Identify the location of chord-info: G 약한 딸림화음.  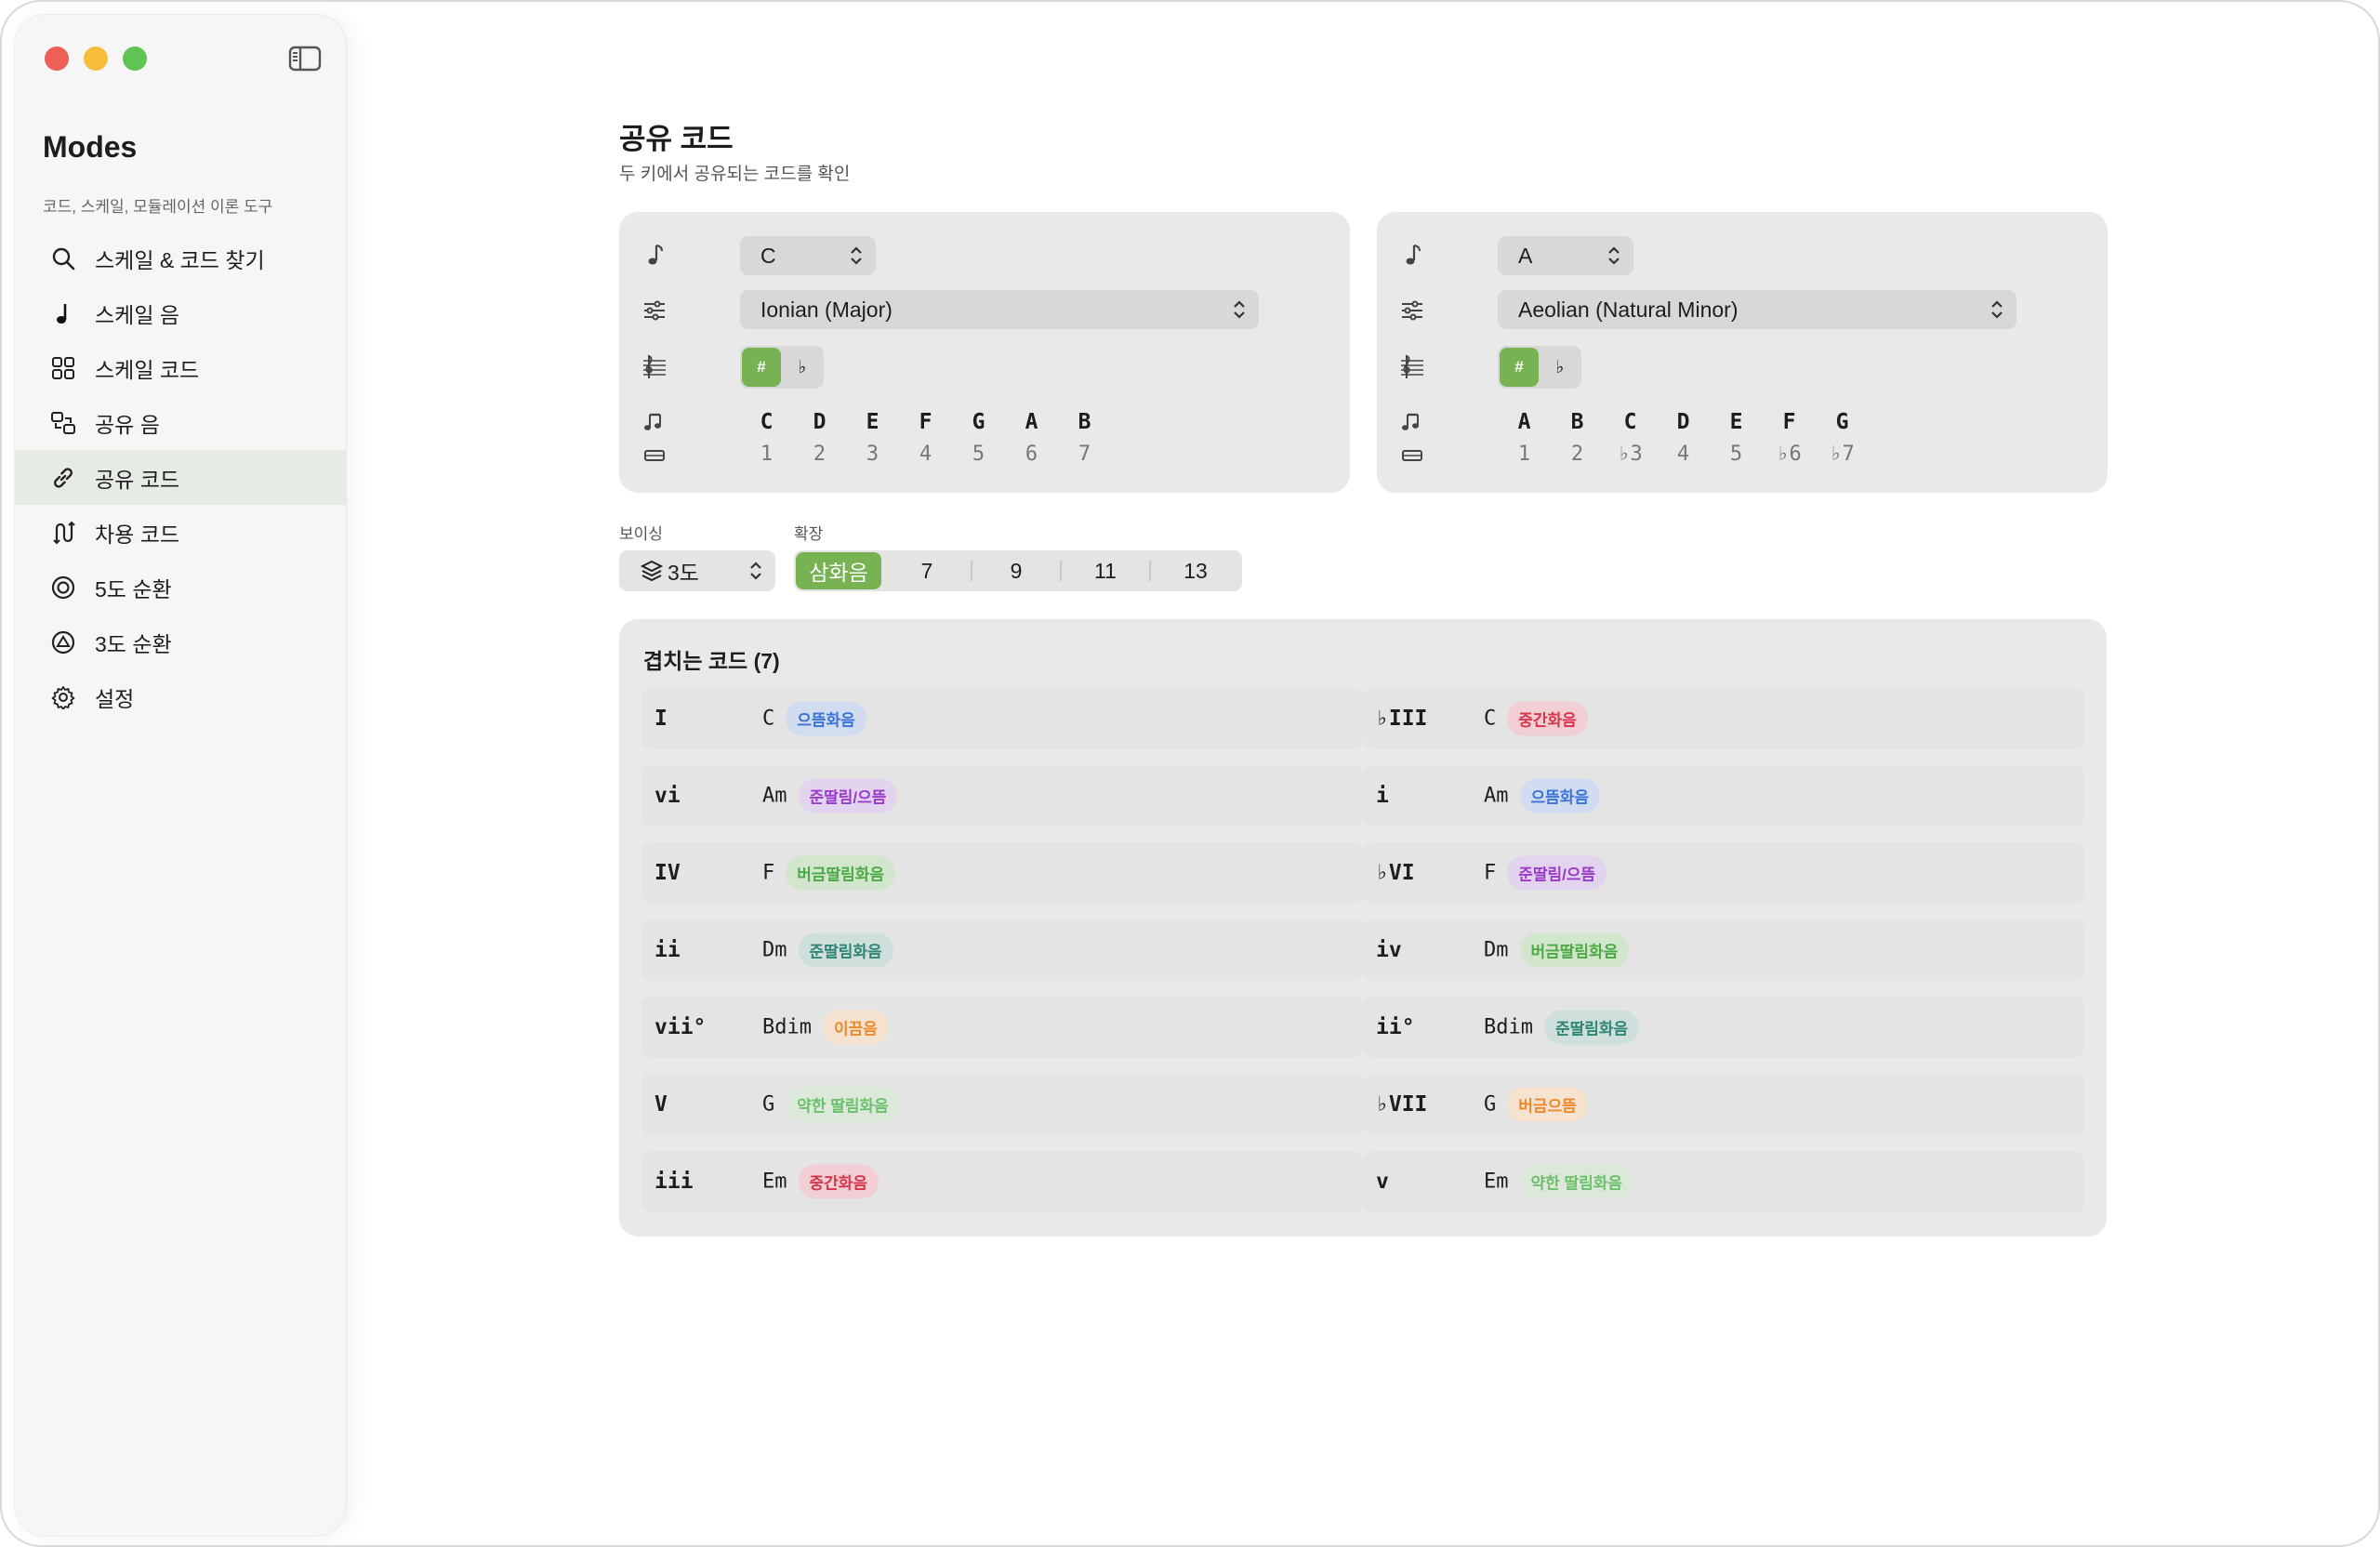
(831, 1104).